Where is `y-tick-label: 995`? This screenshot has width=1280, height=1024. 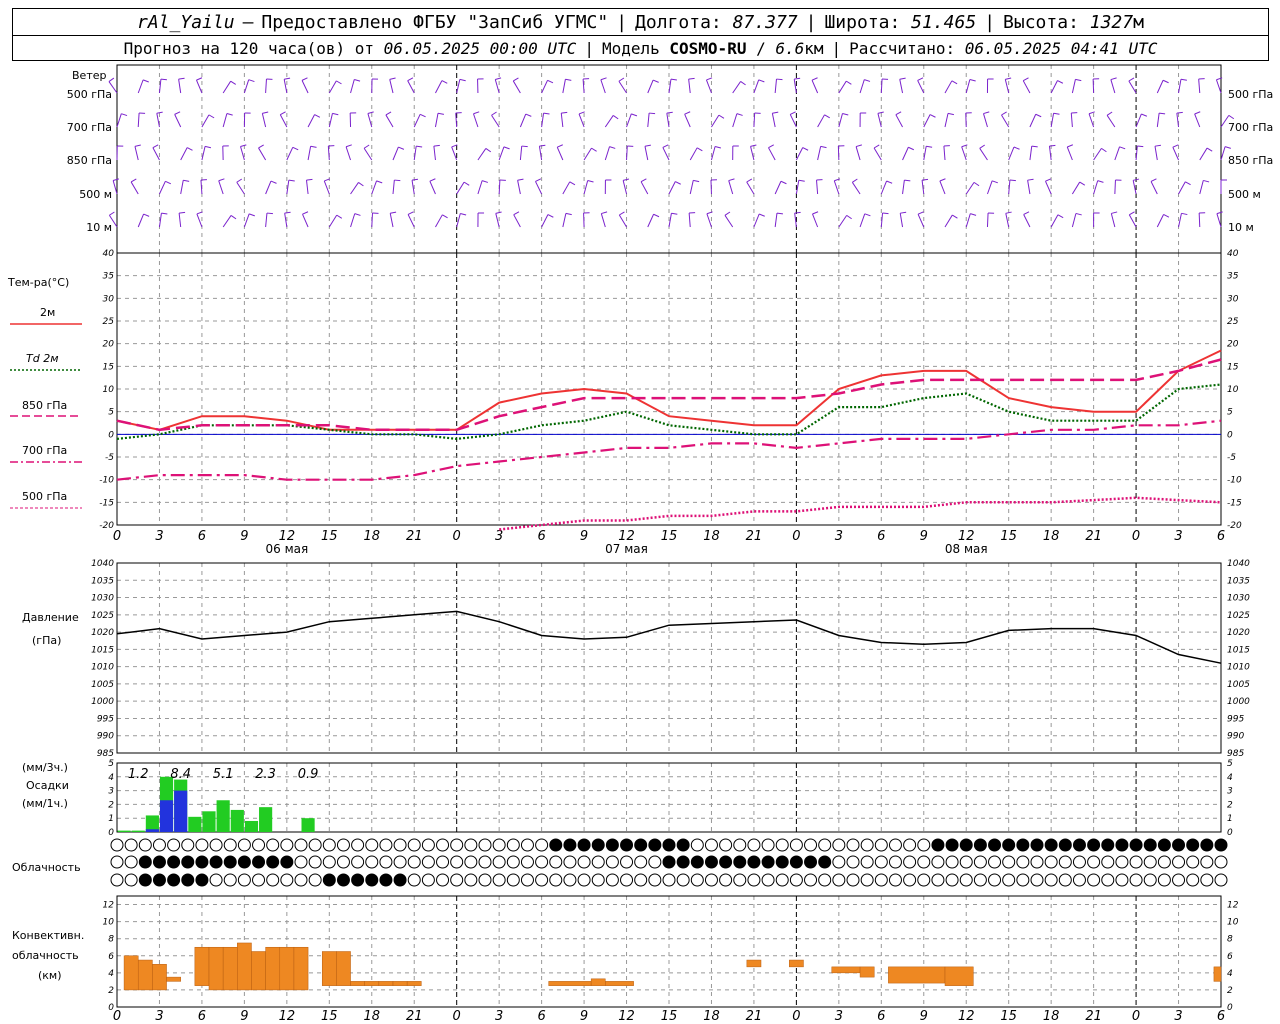 y-tick-label: 995 is located at coordinates (105, 719).